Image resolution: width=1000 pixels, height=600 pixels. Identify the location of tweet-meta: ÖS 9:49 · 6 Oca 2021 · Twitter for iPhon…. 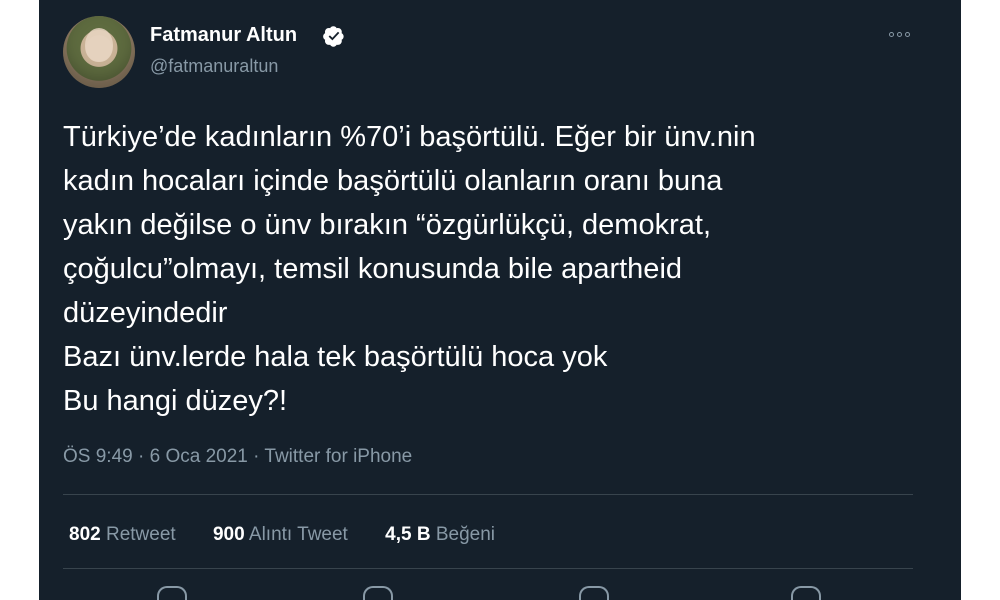
(237, 457).